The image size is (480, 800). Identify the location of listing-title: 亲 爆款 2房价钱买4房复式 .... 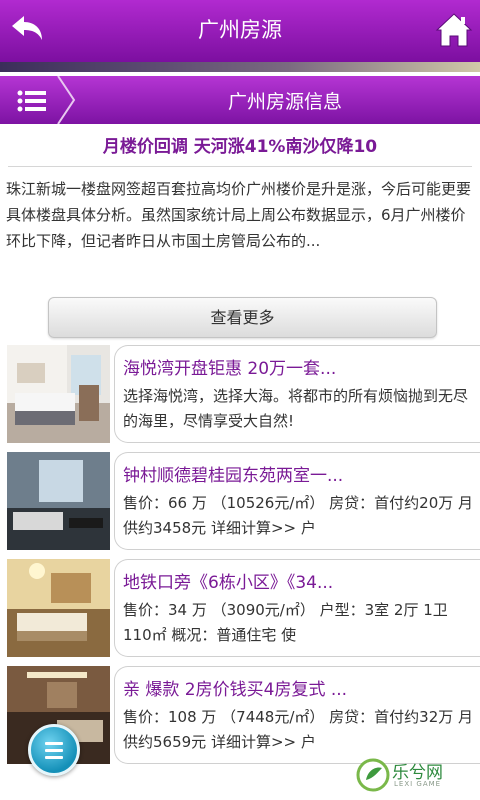
(235, 690).